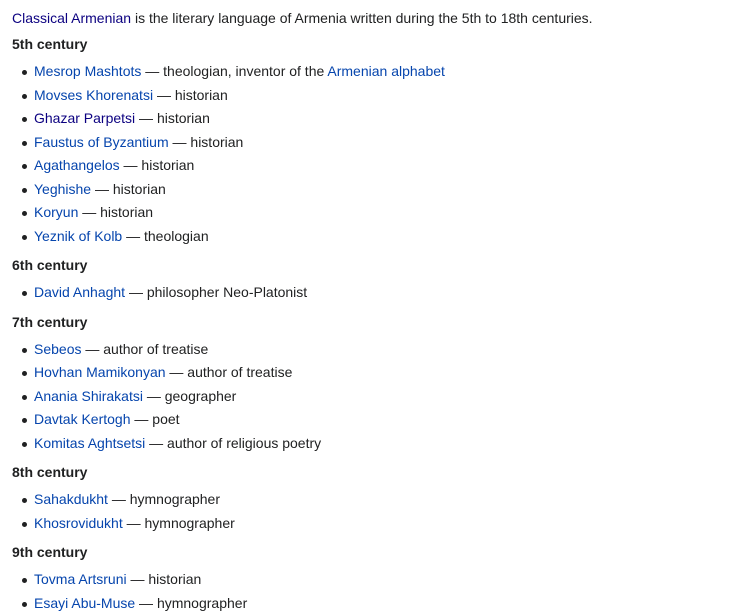 This screenshot has width=741, height=616. I want to click on list-item: Hovhan Mamikonyan — author of treatise, so click(376, 374).